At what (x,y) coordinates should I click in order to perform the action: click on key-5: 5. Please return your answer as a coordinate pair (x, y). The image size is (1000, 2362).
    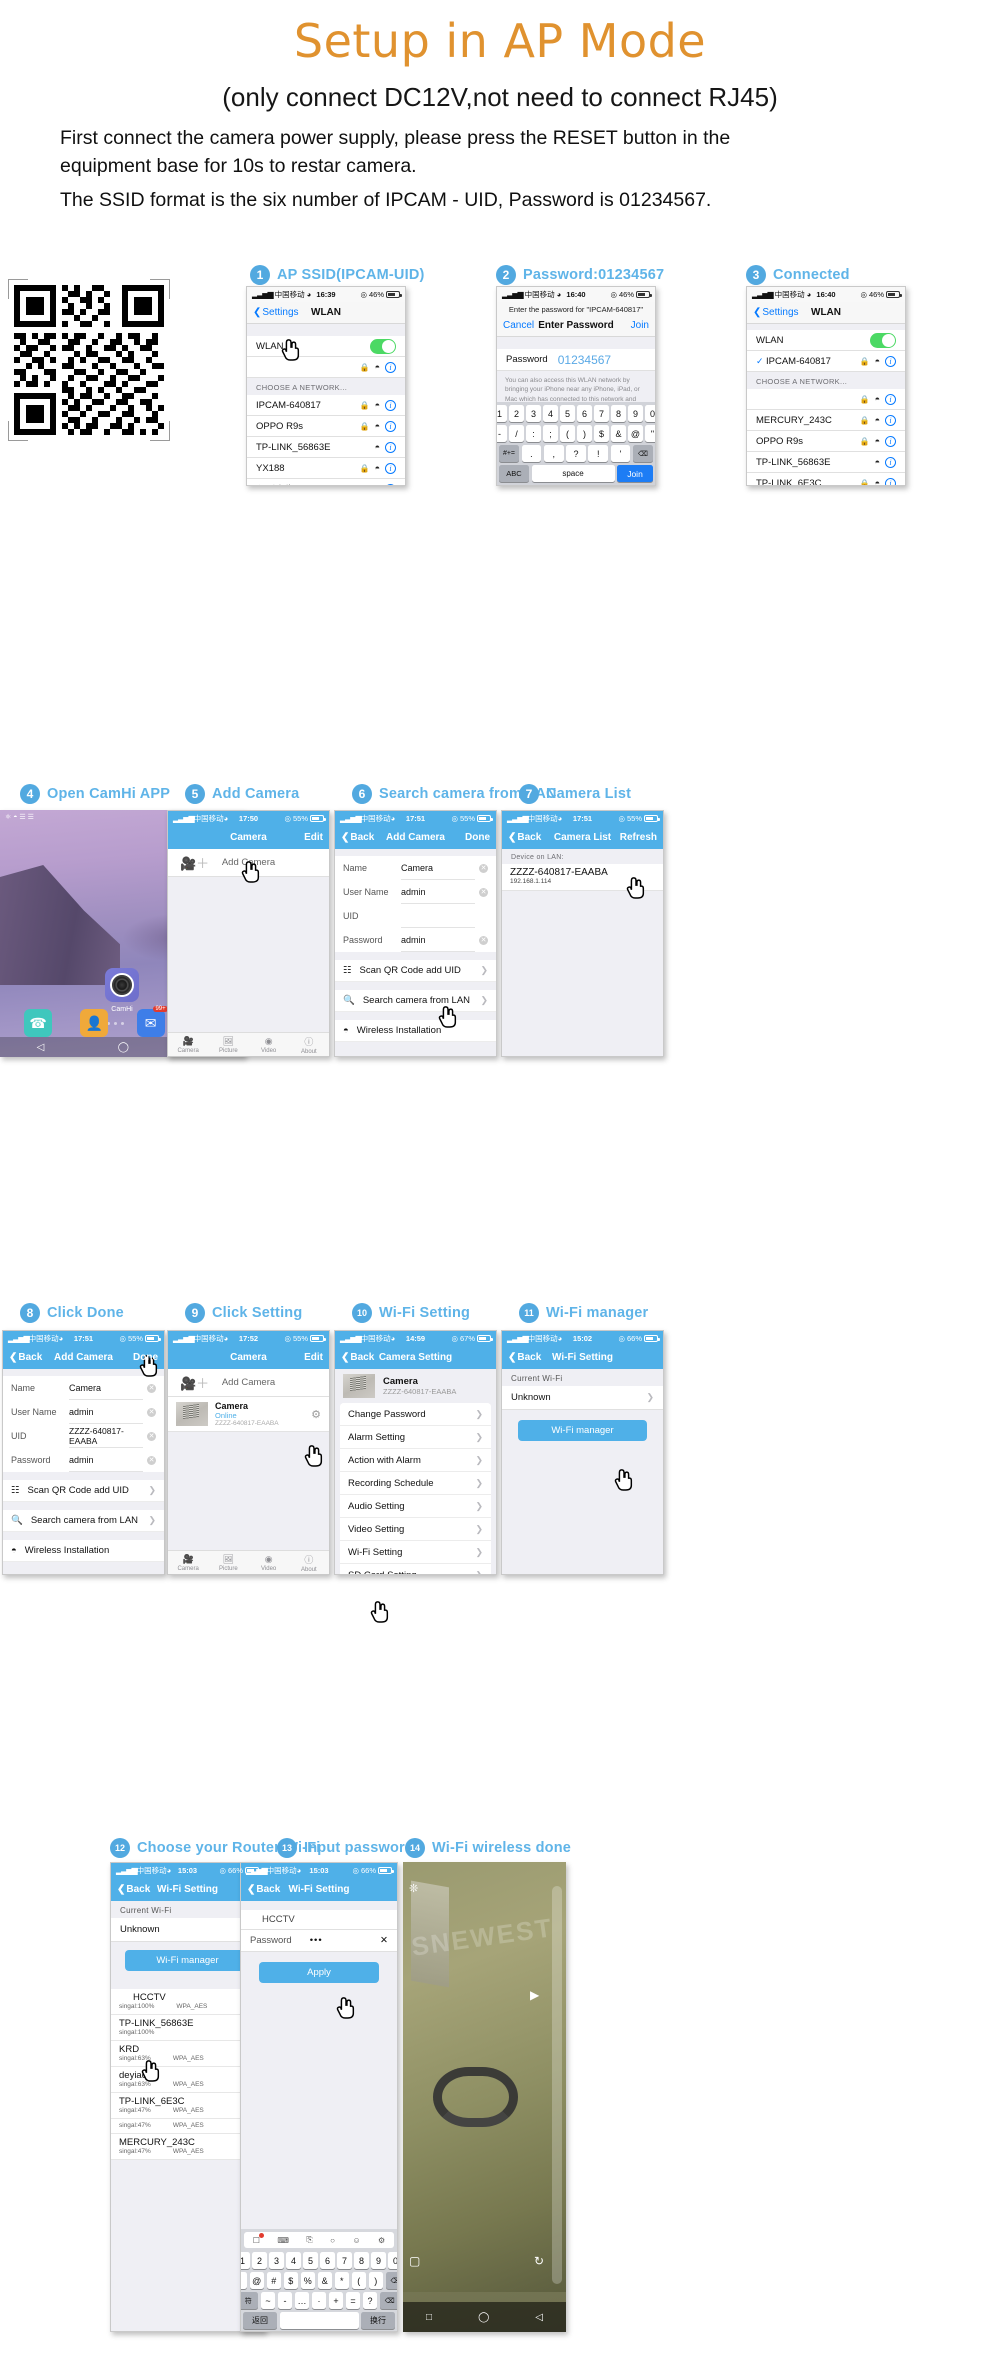
    Looking at the image, I should click on (310, 2260).